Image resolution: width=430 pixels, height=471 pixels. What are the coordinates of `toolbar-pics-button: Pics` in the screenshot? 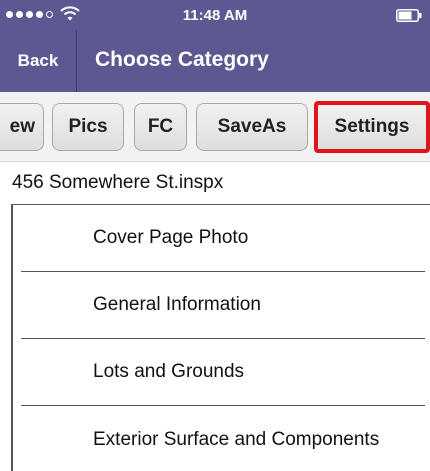 It's located at (88, 127).